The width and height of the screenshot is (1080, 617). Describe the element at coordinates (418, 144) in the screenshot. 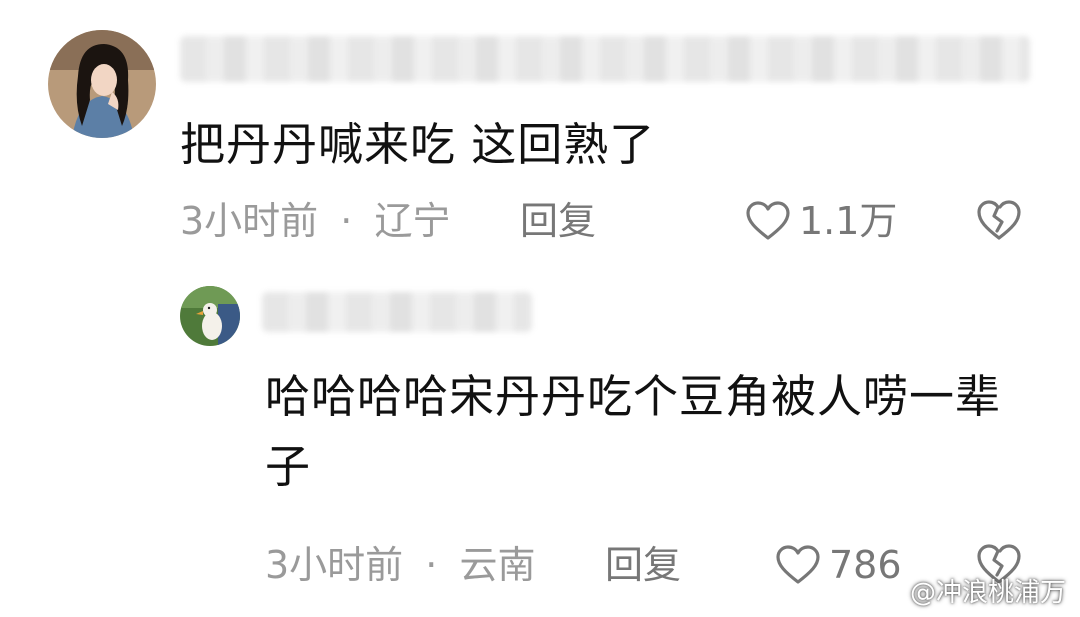

I see `comment-text: 把丹丹喊来吃 这回熟了` at that location.